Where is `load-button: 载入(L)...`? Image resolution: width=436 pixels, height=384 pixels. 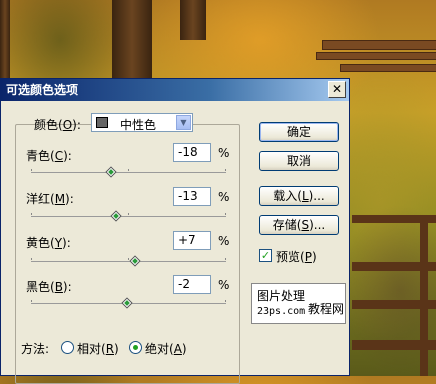 load-button: 载入(L)... is located at coordinates (299, 196).